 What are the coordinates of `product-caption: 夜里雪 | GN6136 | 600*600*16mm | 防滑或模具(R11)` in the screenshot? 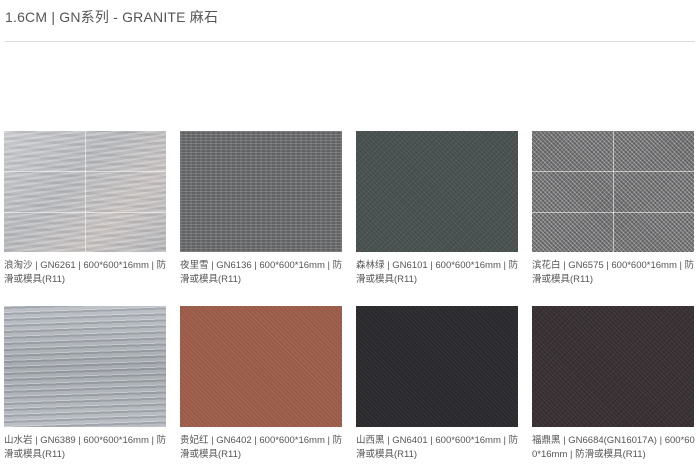 It's located at (262, 273).